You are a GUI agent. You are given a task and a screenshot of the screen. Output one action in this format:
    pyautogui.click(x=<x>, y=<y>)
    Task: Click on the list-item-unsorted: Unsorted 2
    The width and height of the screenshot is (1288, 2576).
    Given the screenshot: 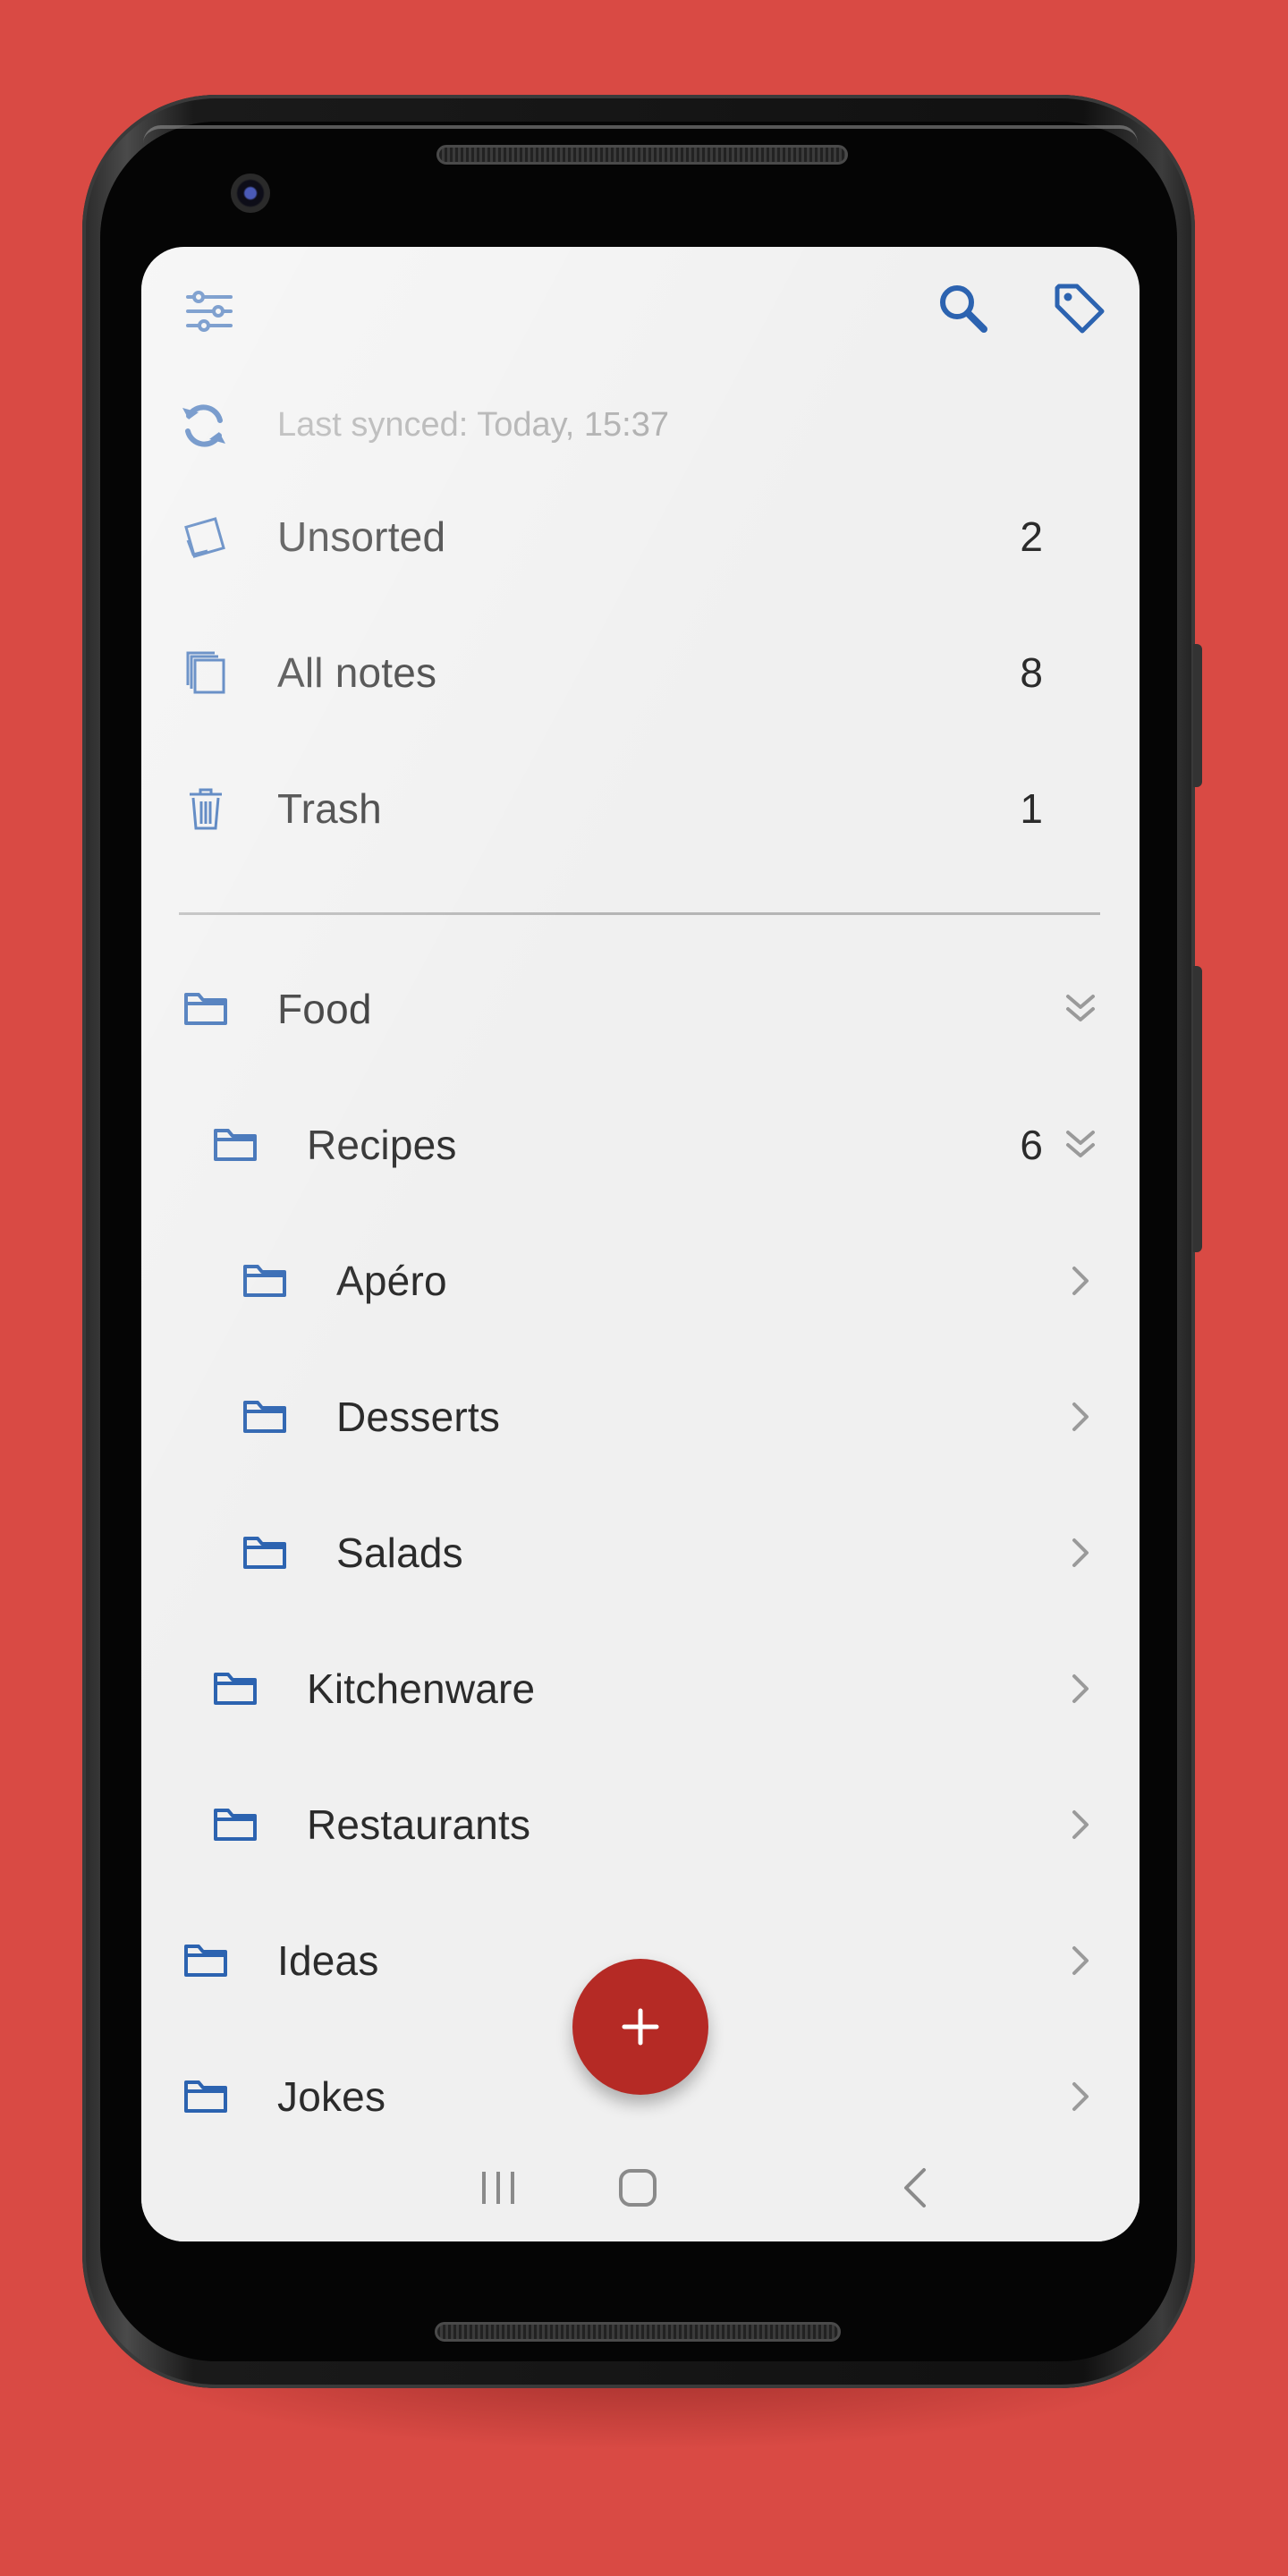 What is the action you would take?
    pyautogui.click(x=640, y=537)
    